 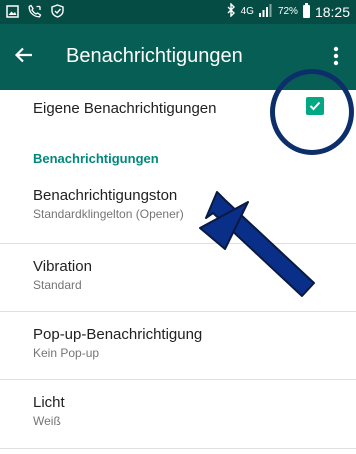 I want to click on signal-icon, so click(x=265, y=11).